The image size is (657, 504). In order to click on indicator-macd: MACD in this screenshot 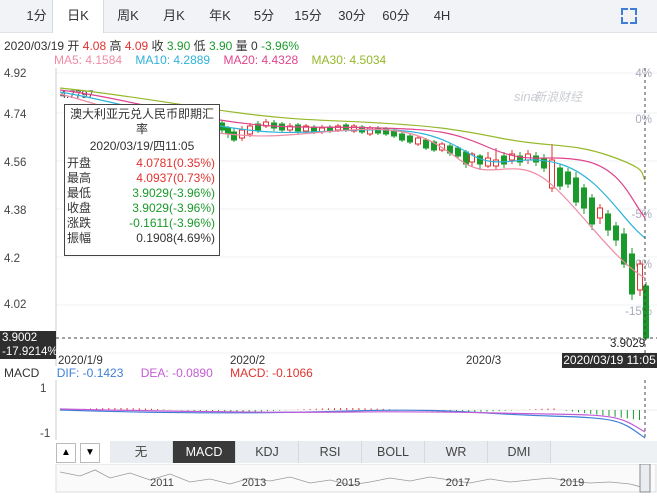, I will do `click(204, 452)`.